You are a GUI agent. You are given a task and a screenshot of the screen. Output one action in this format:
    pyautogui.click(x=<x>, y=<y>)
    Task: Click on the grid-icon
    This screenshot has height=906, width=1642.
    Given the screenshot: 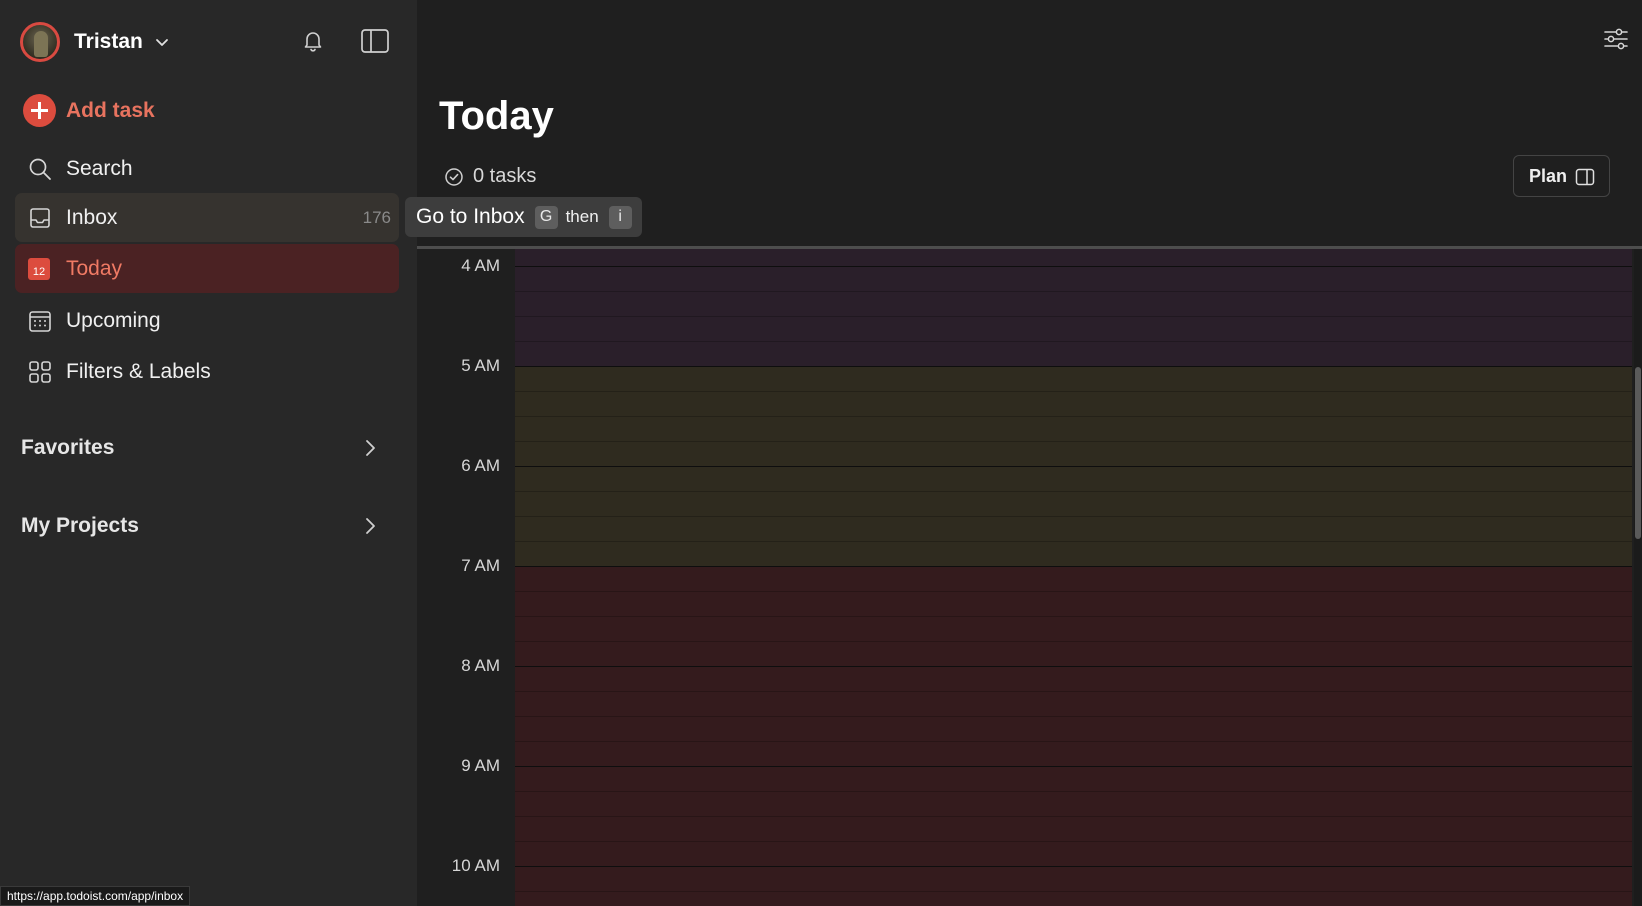 What is the action you would take?
    pyautogui.click(x=40, y=372)
    